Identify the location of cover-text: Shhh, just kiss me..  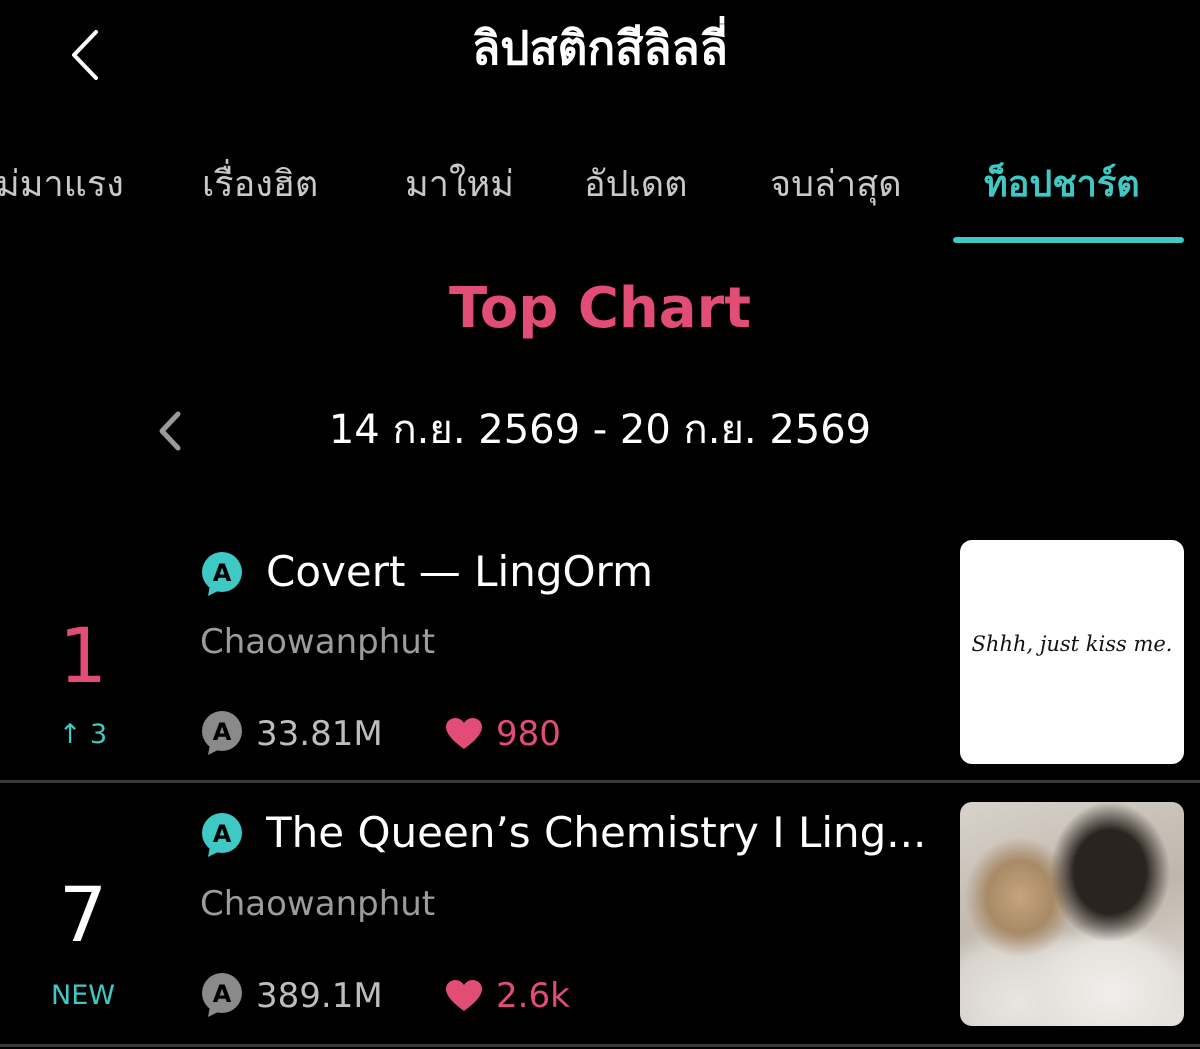
(1072, 644).